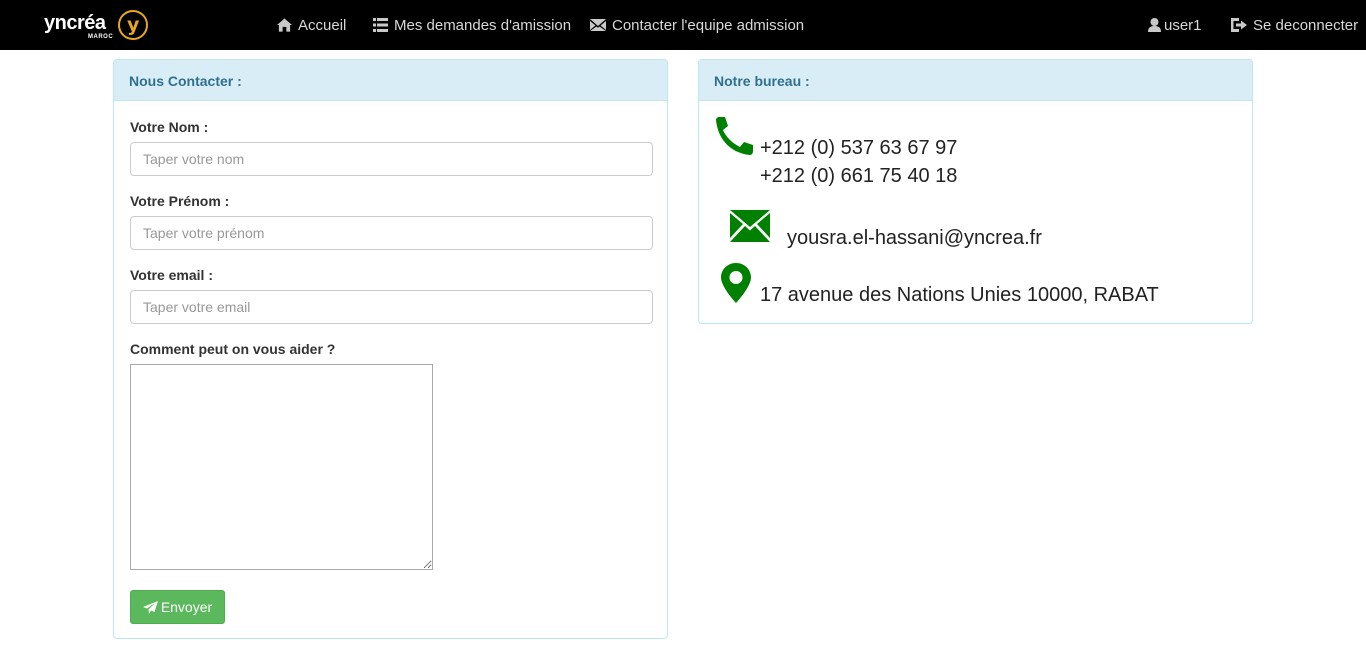 The height and width of the screenshot is (659, 1366). What do you see at coordinates (391, 159) in the screenshot?
I see `name-field` at bounding box center [391, 159].